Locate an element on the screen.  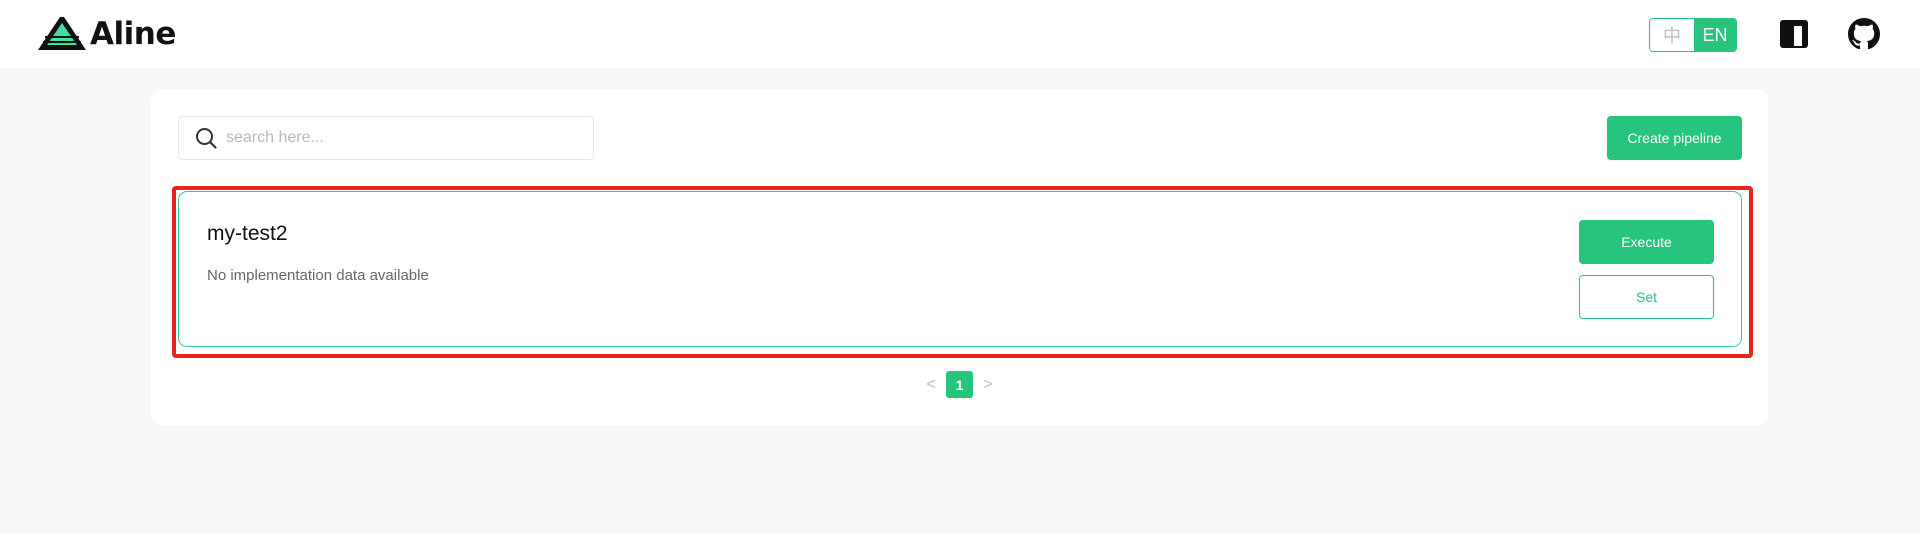
lang-option-en: EN is located at coordinates (1715, 35).